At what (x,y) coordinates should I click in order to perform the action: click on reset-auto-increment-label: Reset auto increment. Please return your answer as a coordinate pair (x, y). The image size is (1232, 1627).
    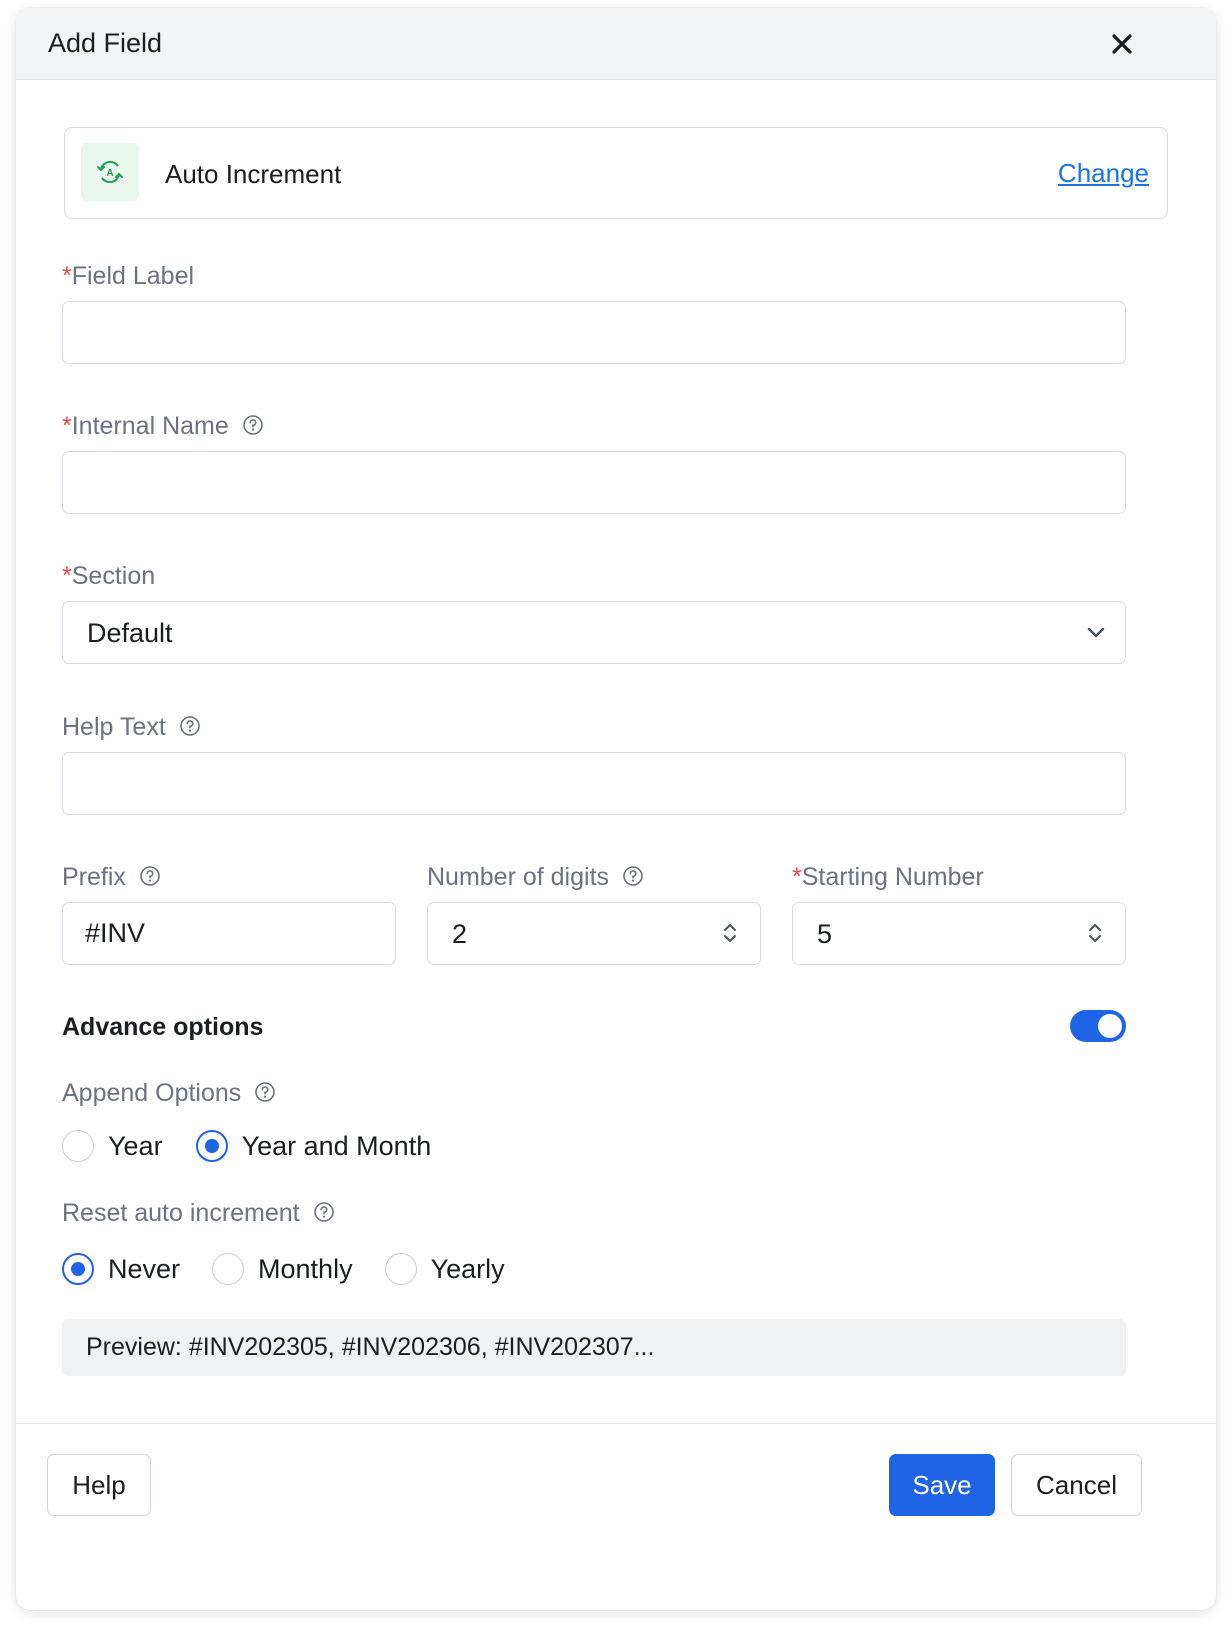
    Looking at the image, I should click on (198, 1213).